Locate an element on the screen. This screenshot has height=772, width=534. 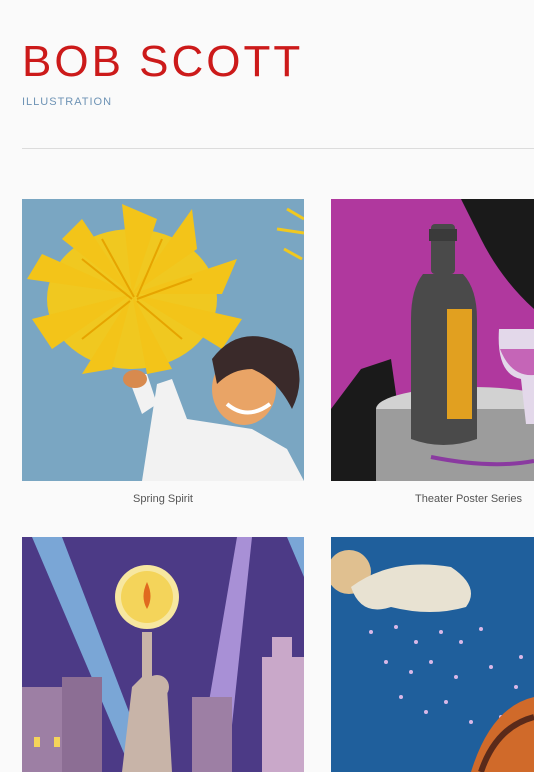
site-subtitle: ILLUSTRATION is located at coordinates (67, 102).